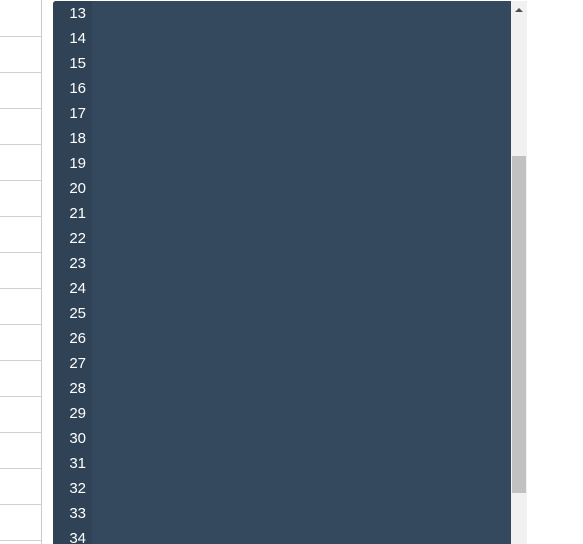 Image resolution: width=583 pixels, height=544 pixels. Describe the element at coordinates (77, 163) in the screenshot. I see `line-number: 19` at that location.